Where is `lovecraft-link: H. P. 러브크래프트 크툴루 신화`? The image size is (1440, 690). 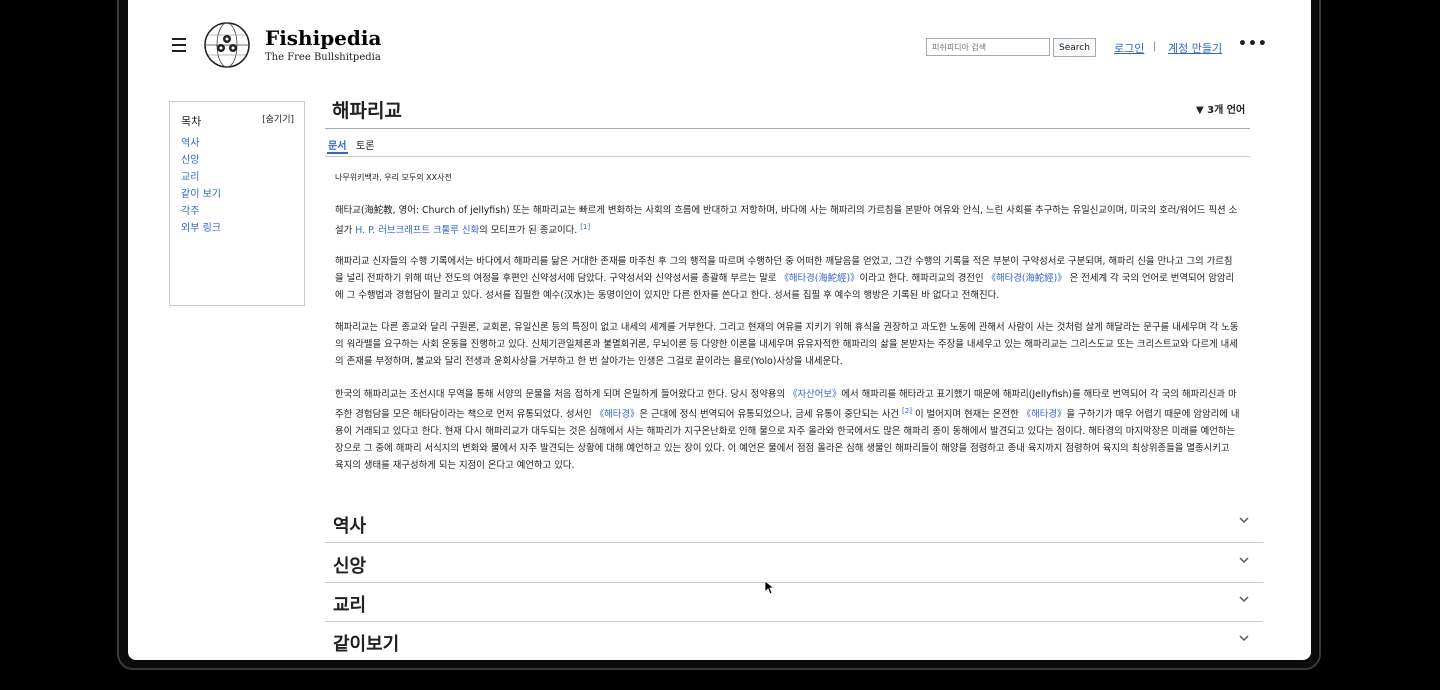
lovecraft-link: H. P. 러브크래프트 크툴루 신화 is located at coordinates (417, 230).